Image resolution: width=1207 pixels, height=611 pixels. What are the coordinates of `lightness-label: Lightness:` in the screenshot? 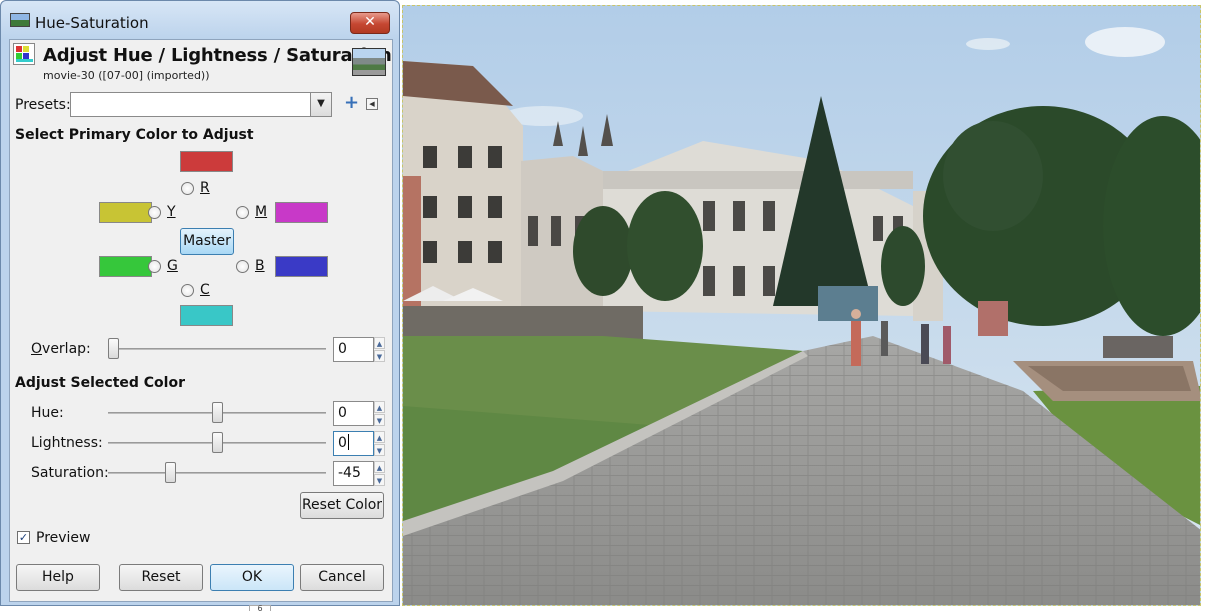 It's located at (67, 443).